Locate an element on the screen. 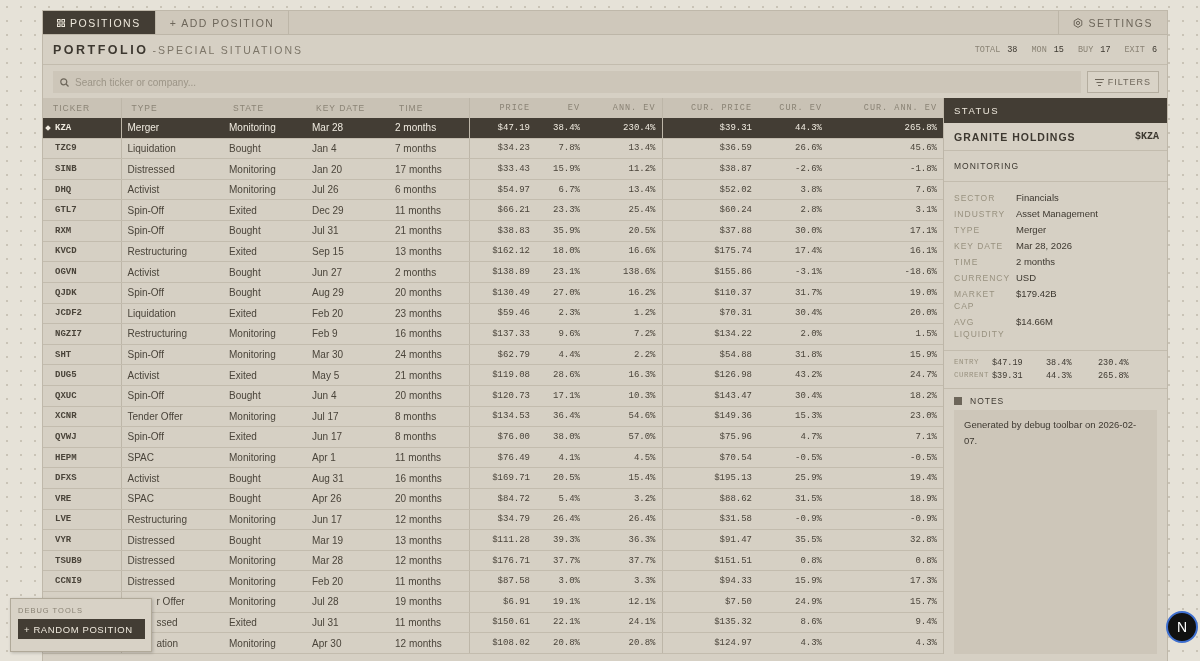  field-label: TYPE is located at coordinates (968, 230).